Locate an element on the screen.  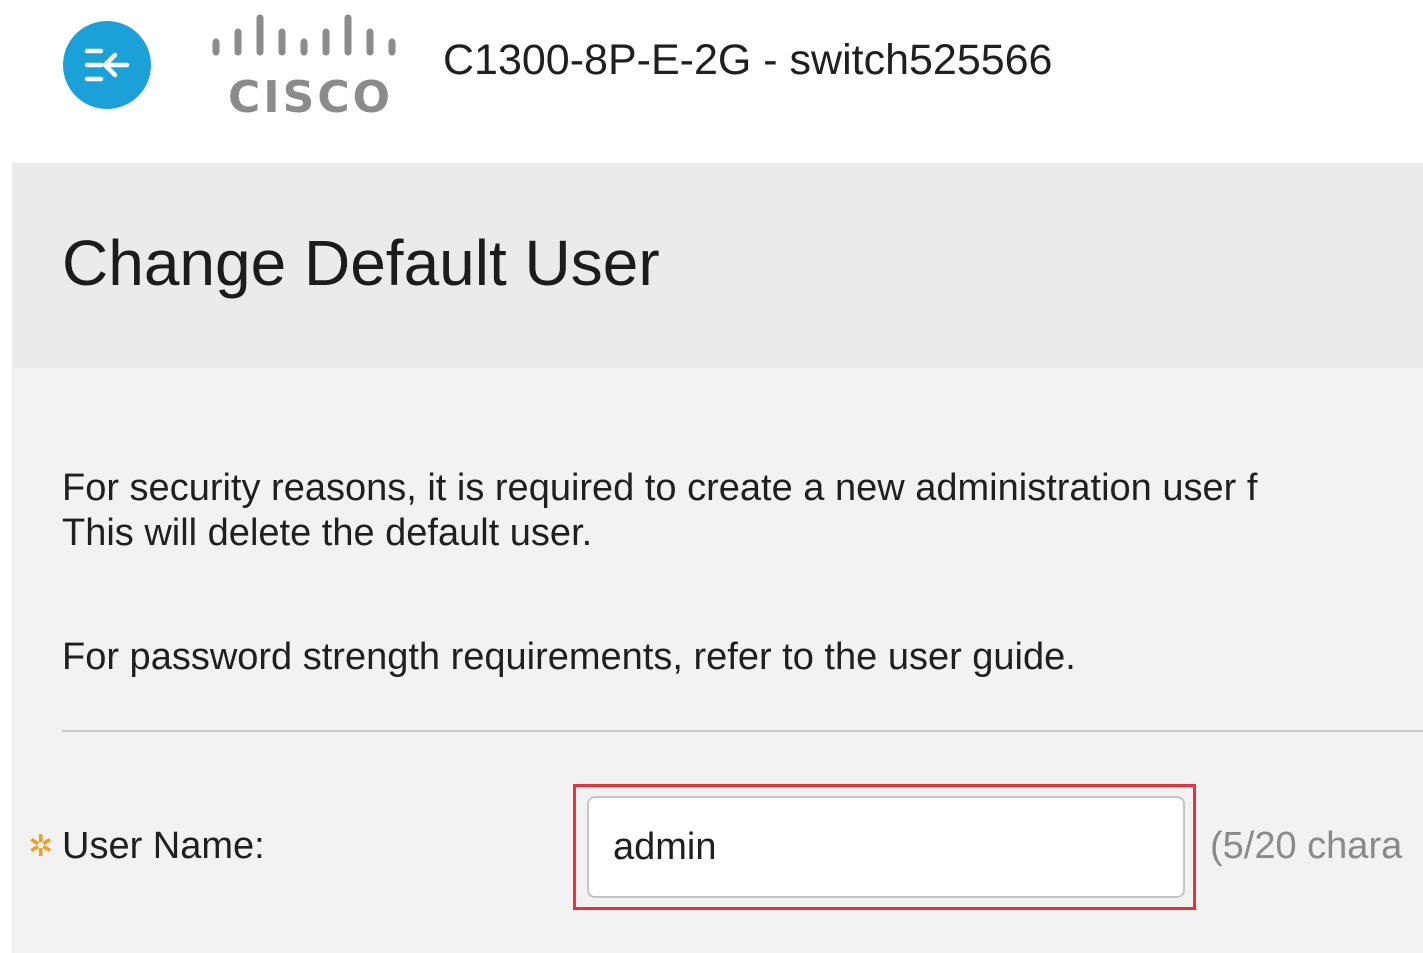
cisco-wordmark: CISCO is located at coordinates (311, 97).